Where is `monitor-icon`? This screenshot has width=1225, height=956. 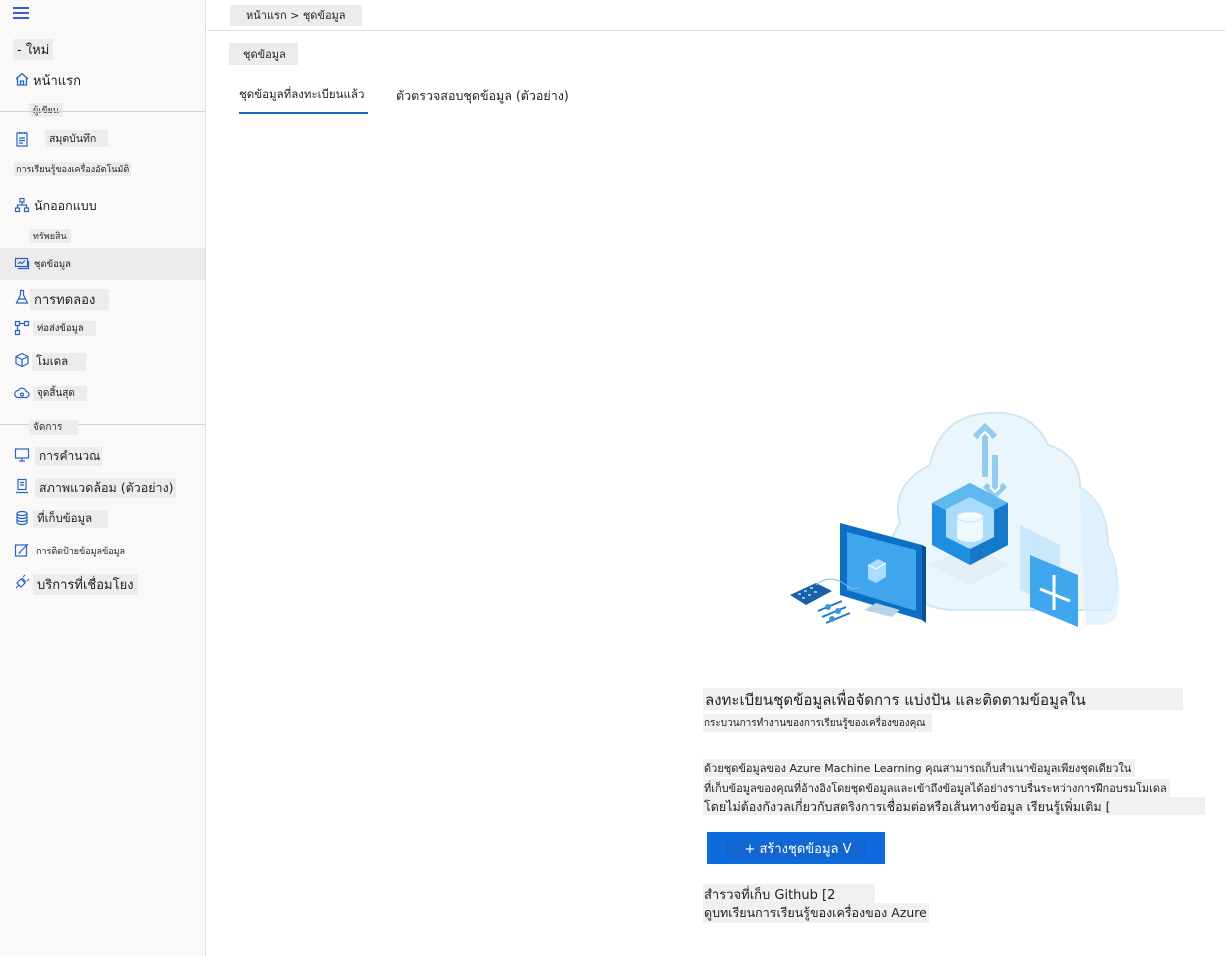
monitor-icon is located at coordinates (22, 455).